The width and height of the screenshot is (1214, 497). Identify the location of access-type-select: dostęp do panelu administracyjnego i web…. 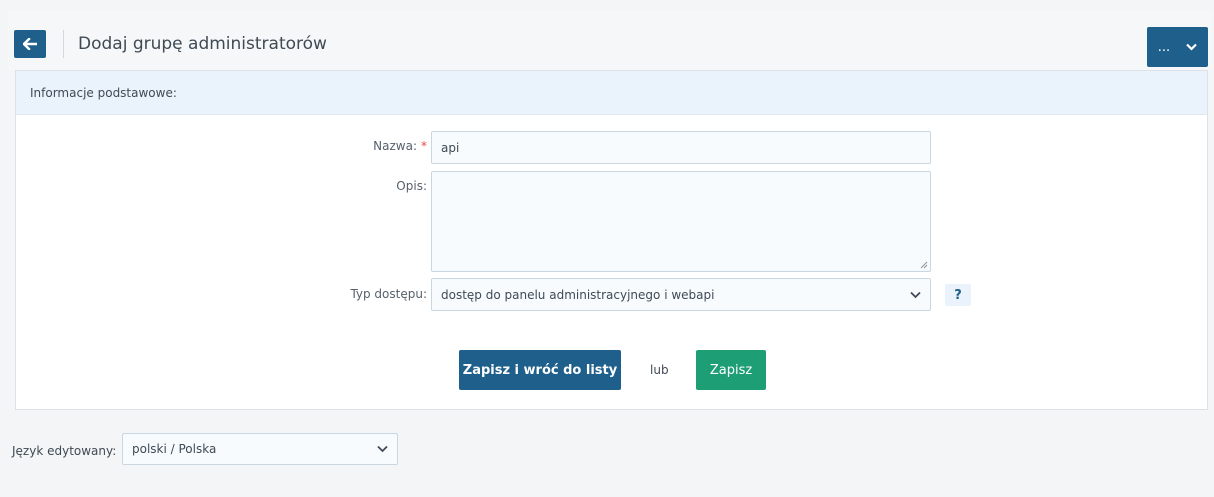
(681, 294).